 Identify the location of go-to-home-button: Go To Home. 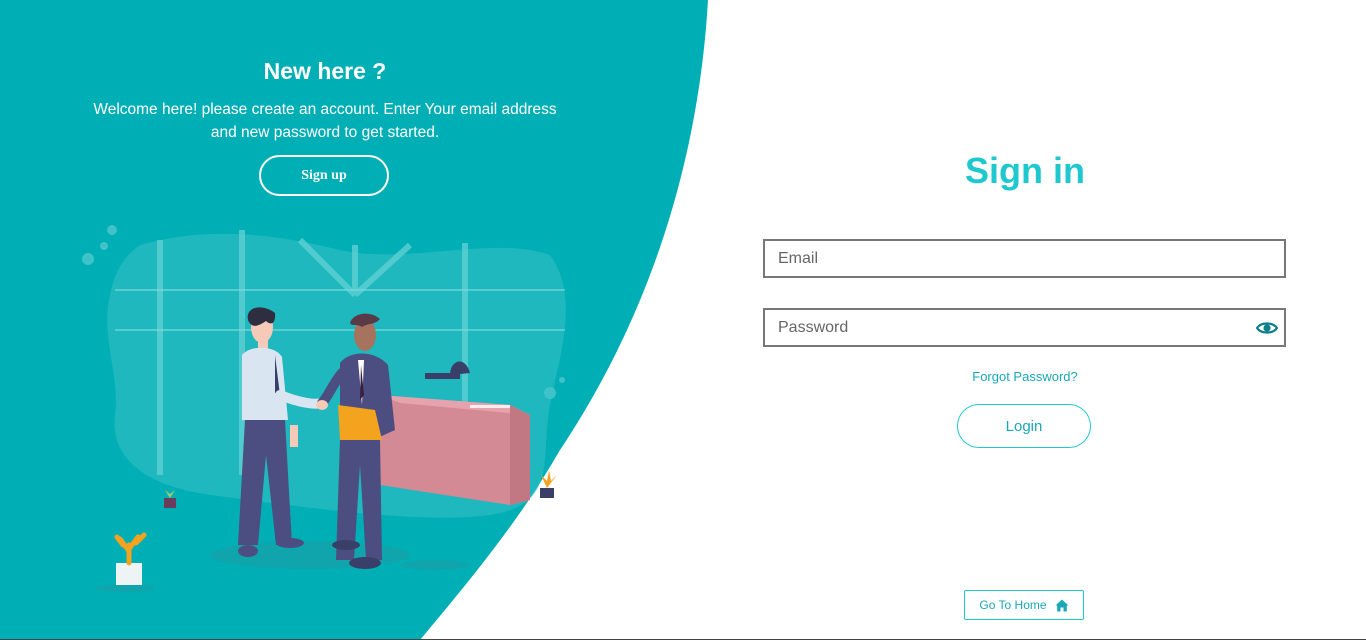
(1024, 605).